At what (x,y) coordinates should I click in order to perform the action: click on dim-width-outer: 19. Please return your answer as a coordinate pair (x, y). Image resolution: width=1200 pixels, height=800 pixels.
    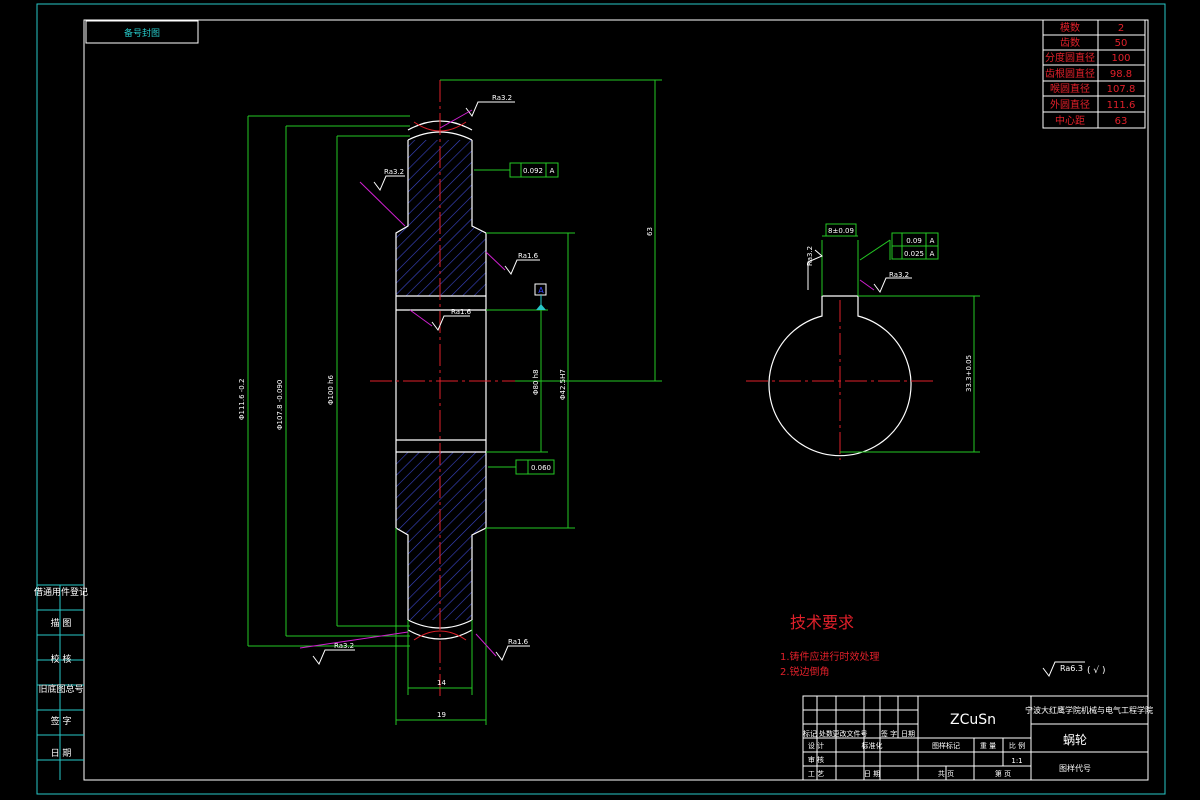
    Looking at the image, I should click on (441, 715).